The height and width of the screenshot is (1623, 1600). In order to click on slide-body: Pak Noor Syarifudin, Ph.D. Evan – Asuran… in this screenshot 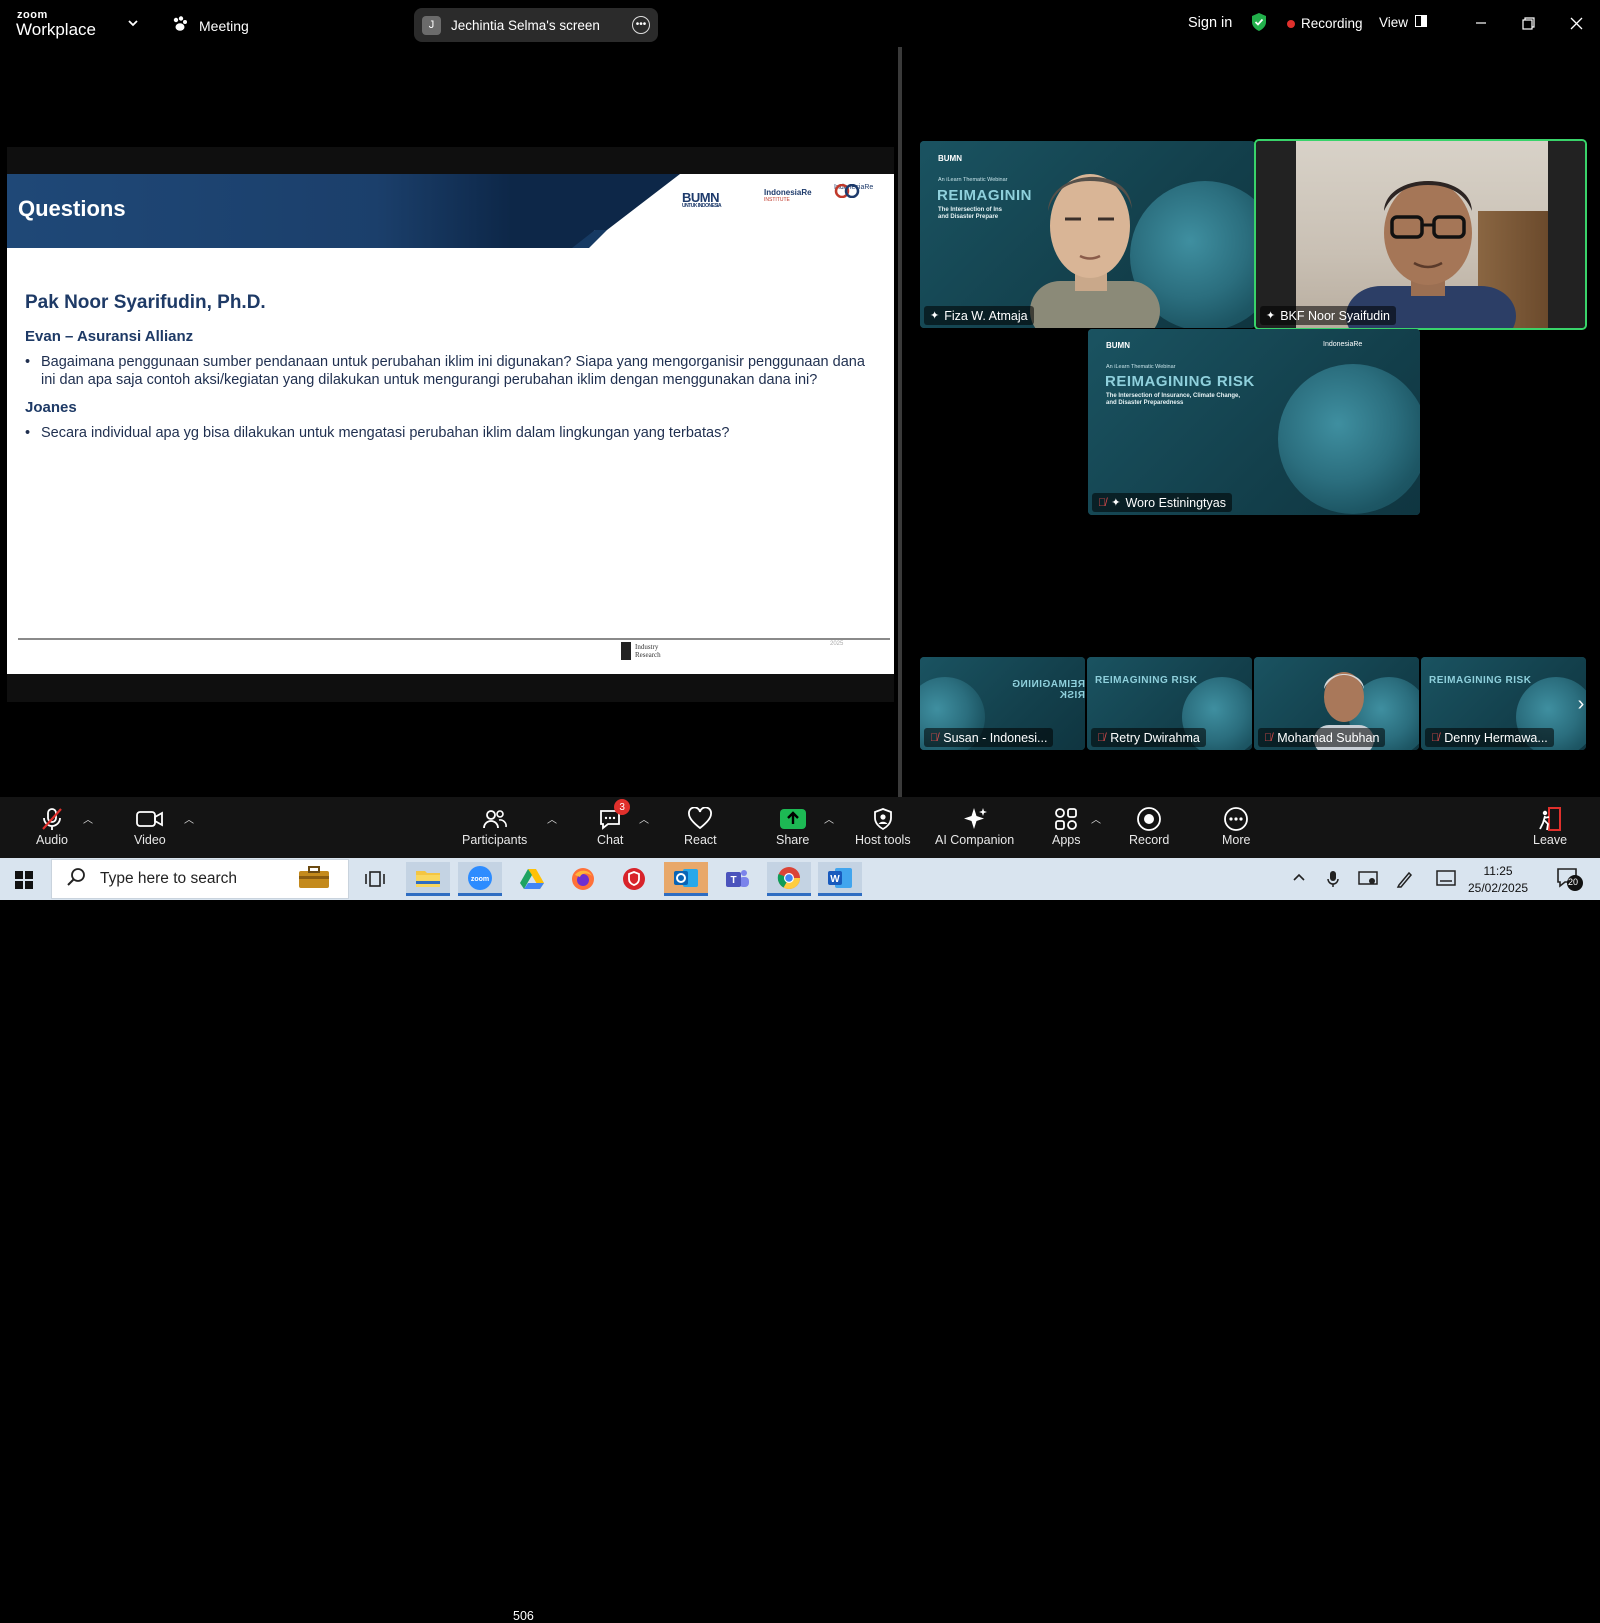, I will do `click(450, 367)`.